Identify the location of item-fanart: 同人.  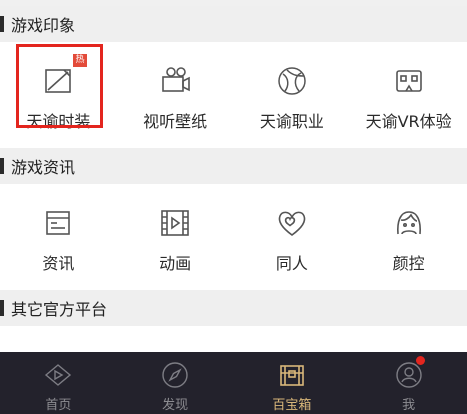
(292, 243).